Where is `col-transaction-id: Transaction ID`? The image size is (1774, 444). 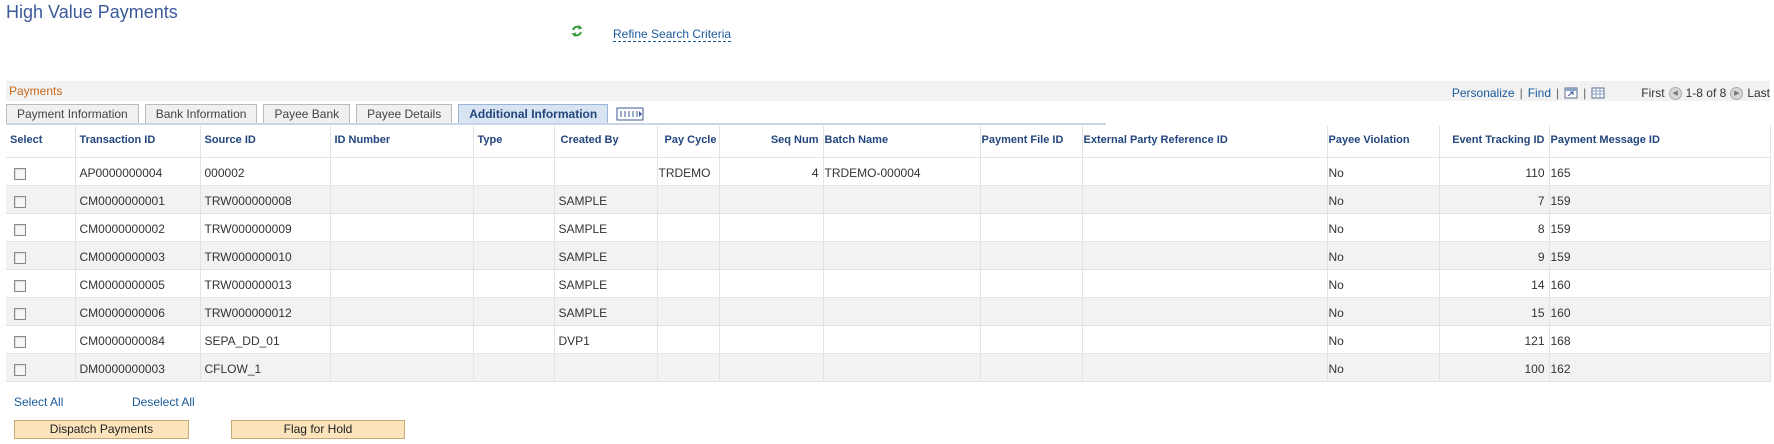
col-transaction-id: Transaction ID is located at coordinates (138, 141).